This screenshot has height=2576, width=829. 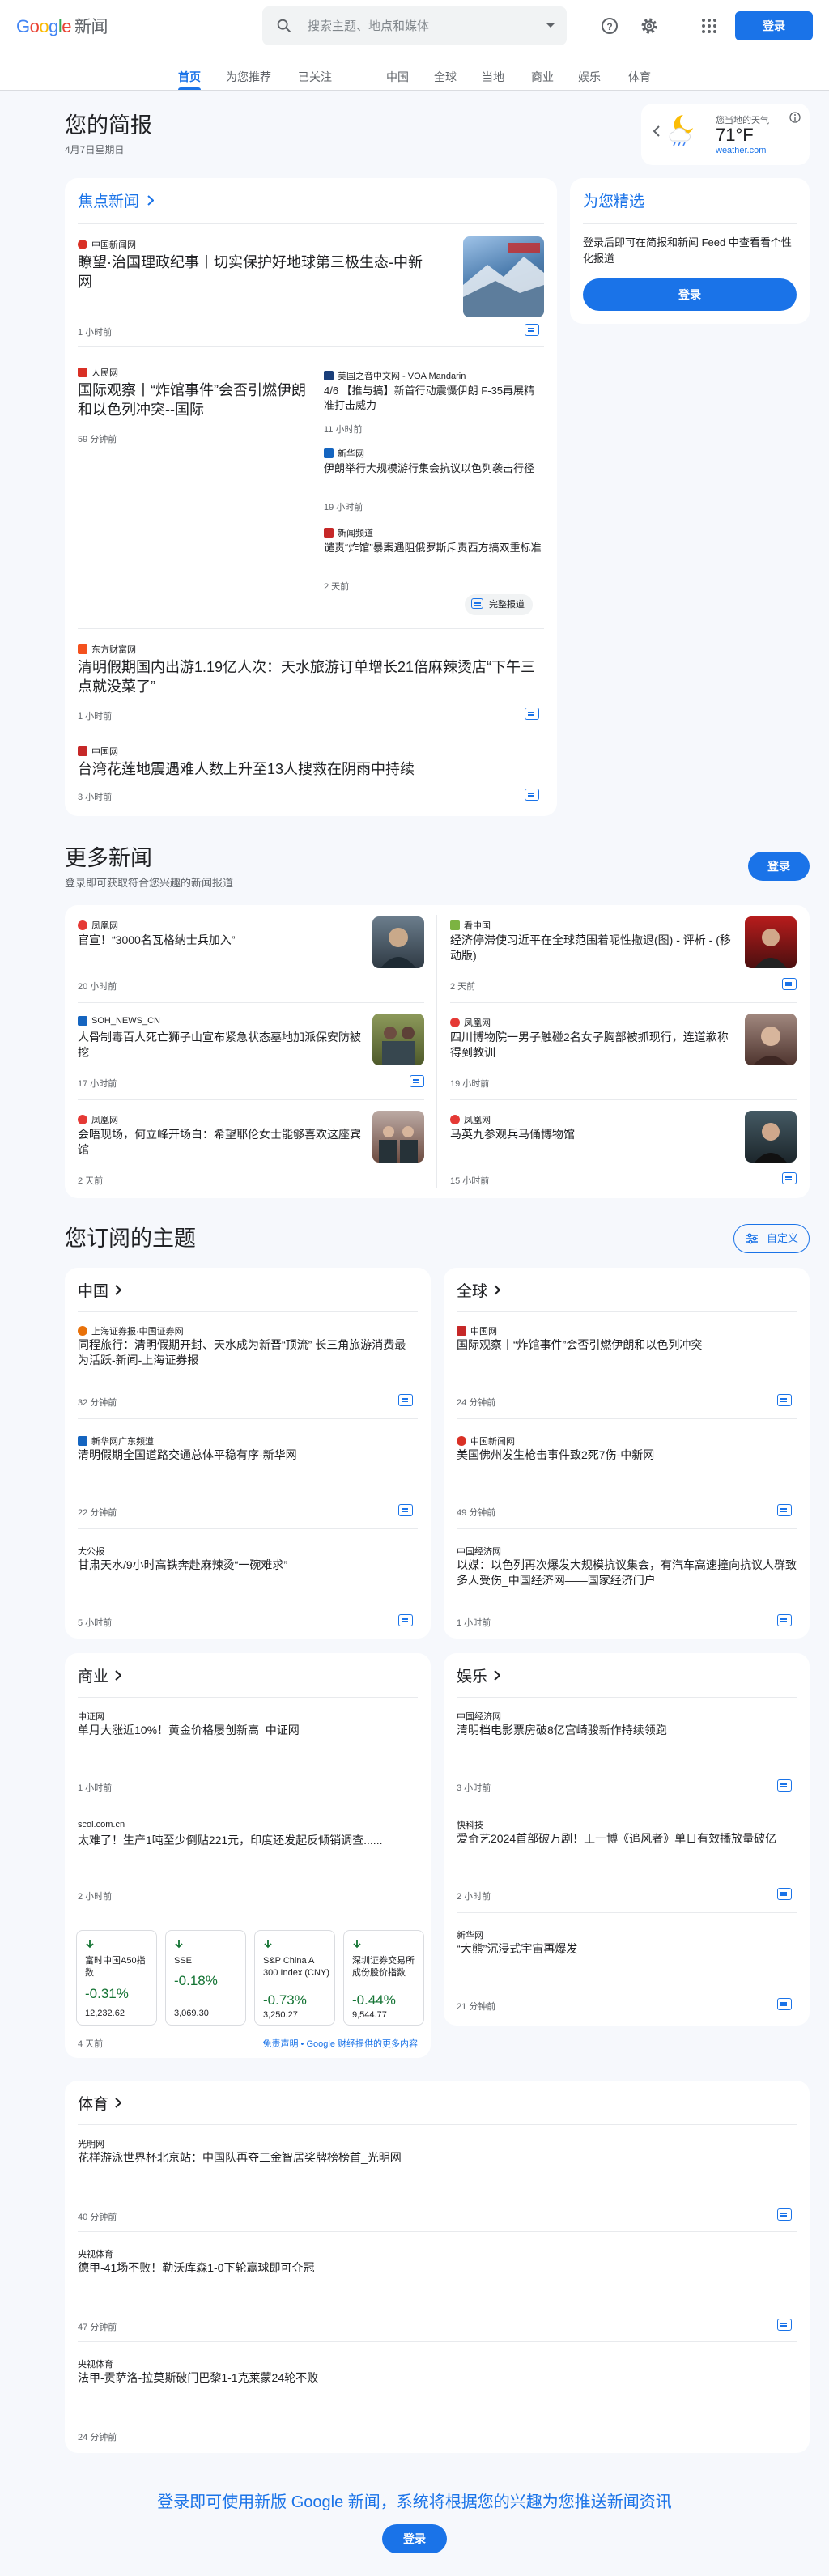 What do you see at coordinates (591, 1046) in the screenshot?
I see `story-title: 四川博物院一男子触碰2名女子胸部被抓现行，连道歉称得到教训` at bounding box center [591, 1046].